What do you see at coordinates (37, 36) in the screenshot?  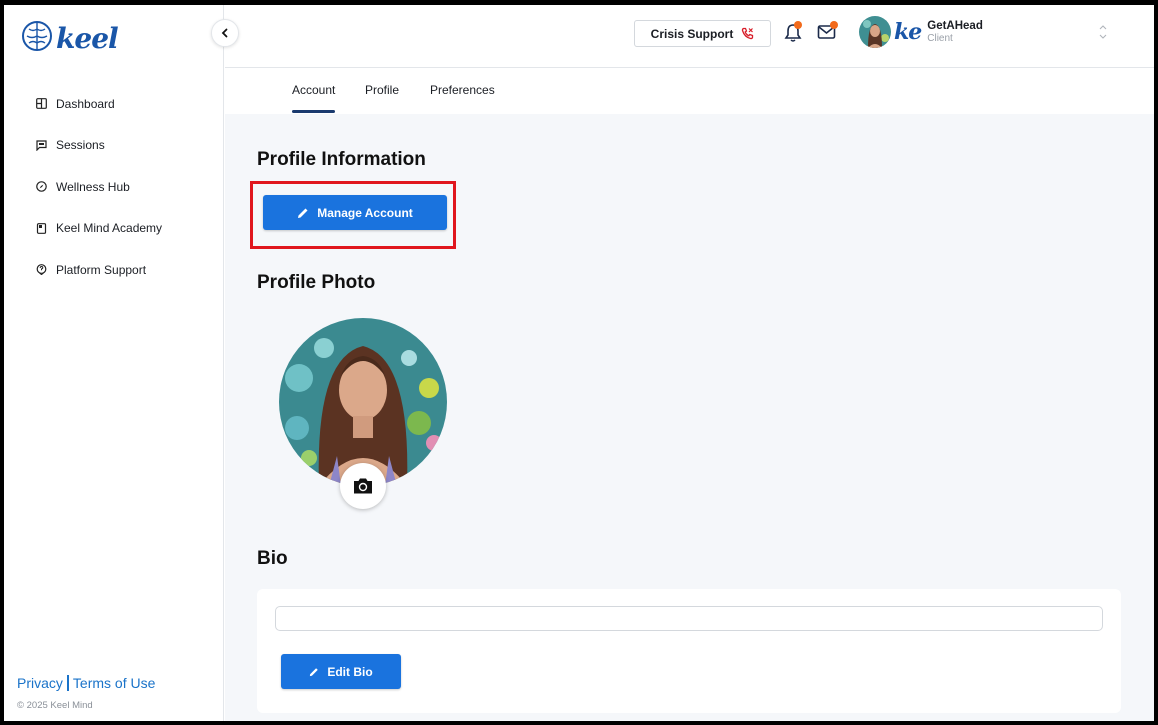 I see `brain-icon` at bounding box center [37, 36].